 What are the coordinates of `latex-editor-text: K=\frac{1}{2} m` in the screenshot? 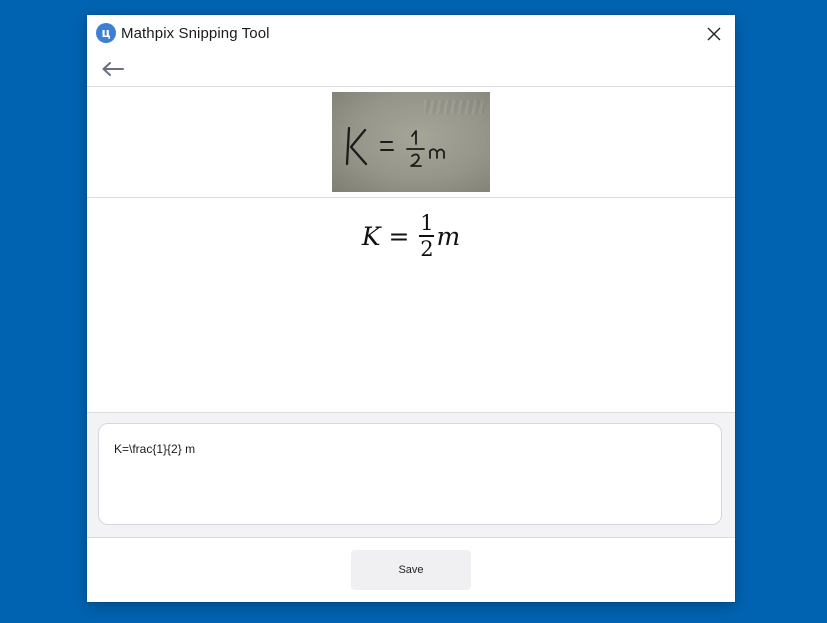 It's located at (154, 449).